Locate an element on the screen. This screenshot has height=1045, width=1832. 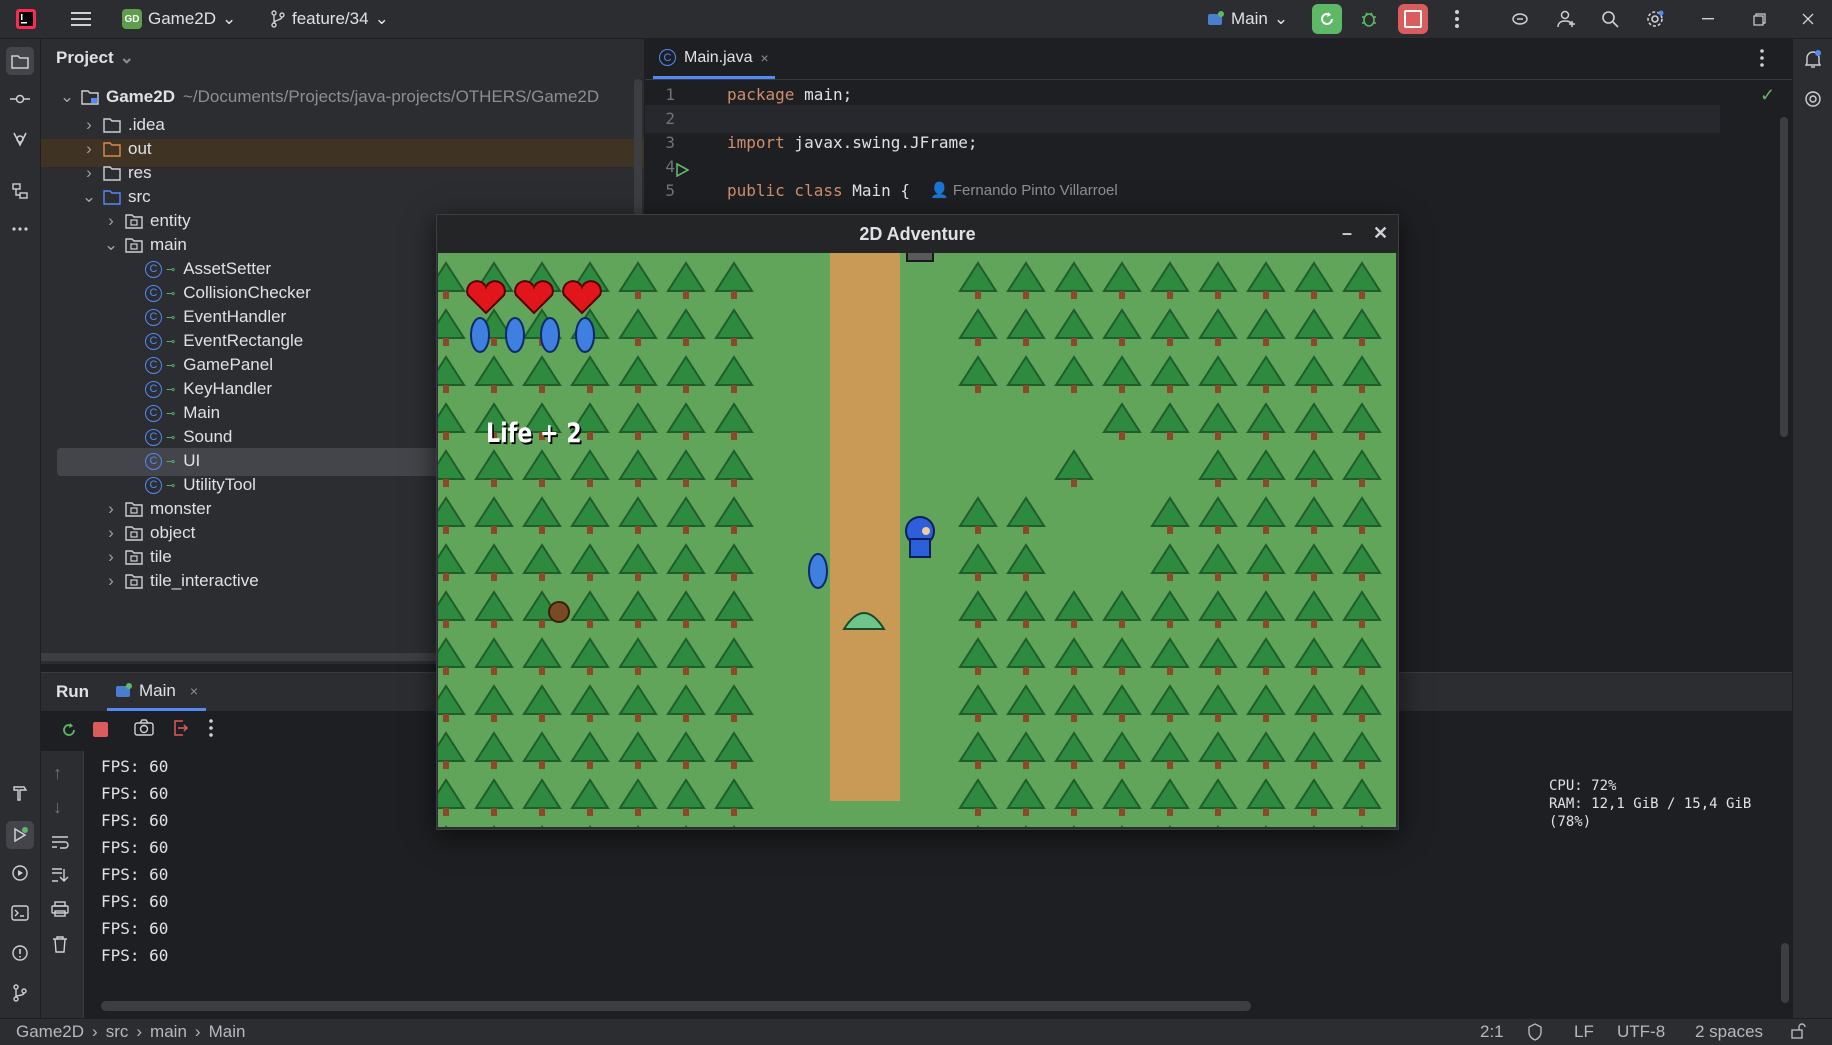
game-window-title: 2D Adventure is located at coordinates (917, 233).